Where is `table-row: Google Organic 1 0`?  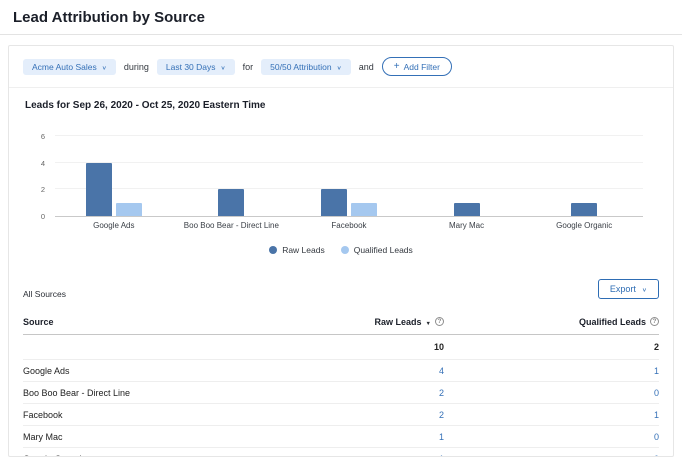
table-row: Google Organic 1 0 is located at coordinates (341, 452).